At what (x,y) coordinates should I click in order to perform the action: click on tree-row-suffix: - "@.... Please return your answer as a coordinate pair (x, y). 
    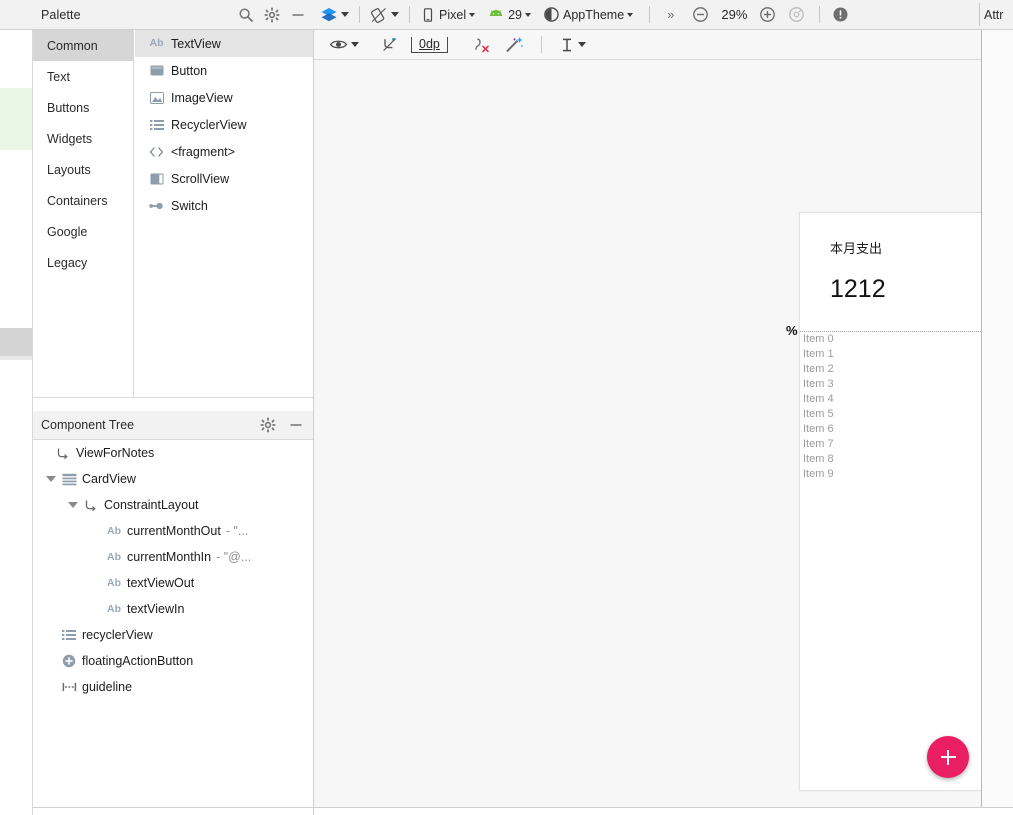
    Looking at the image, I should click on (234, 557).